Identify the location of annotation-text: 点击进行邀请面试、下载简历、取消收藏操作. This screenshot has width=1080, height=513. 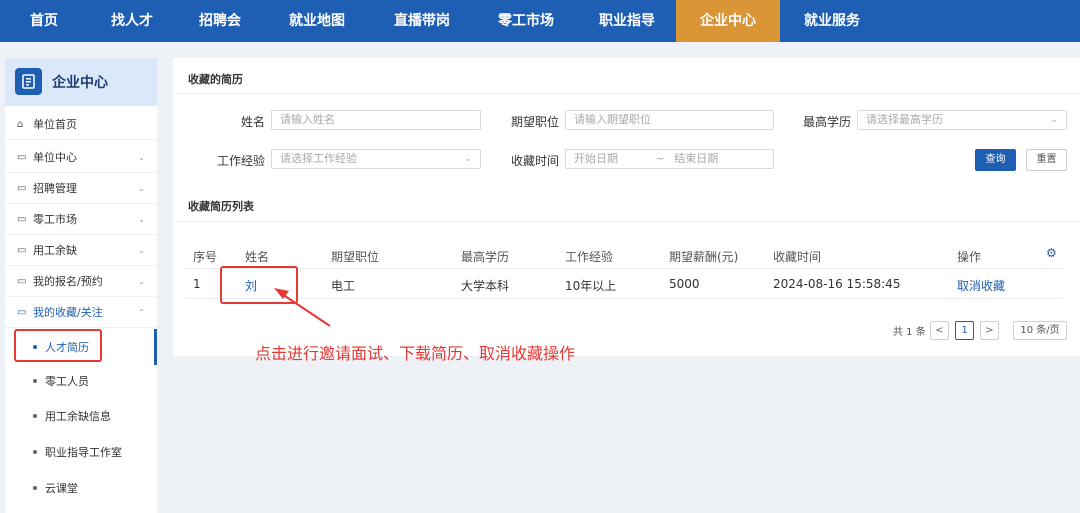
(415, 353).